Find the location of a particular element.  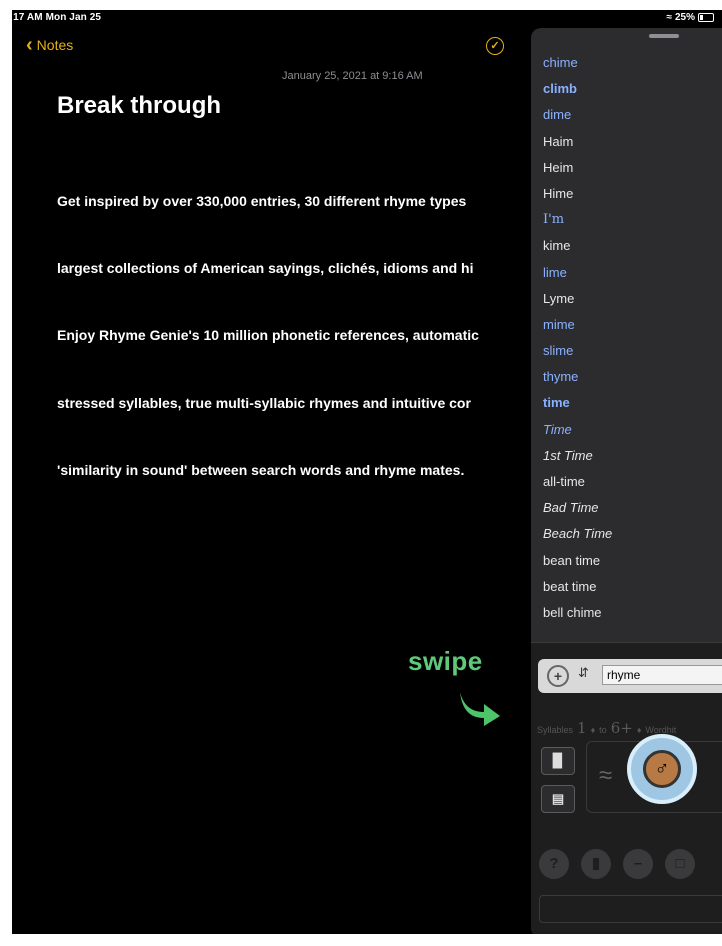

approx-icon: ≈ is located at coordinates (606, 775).